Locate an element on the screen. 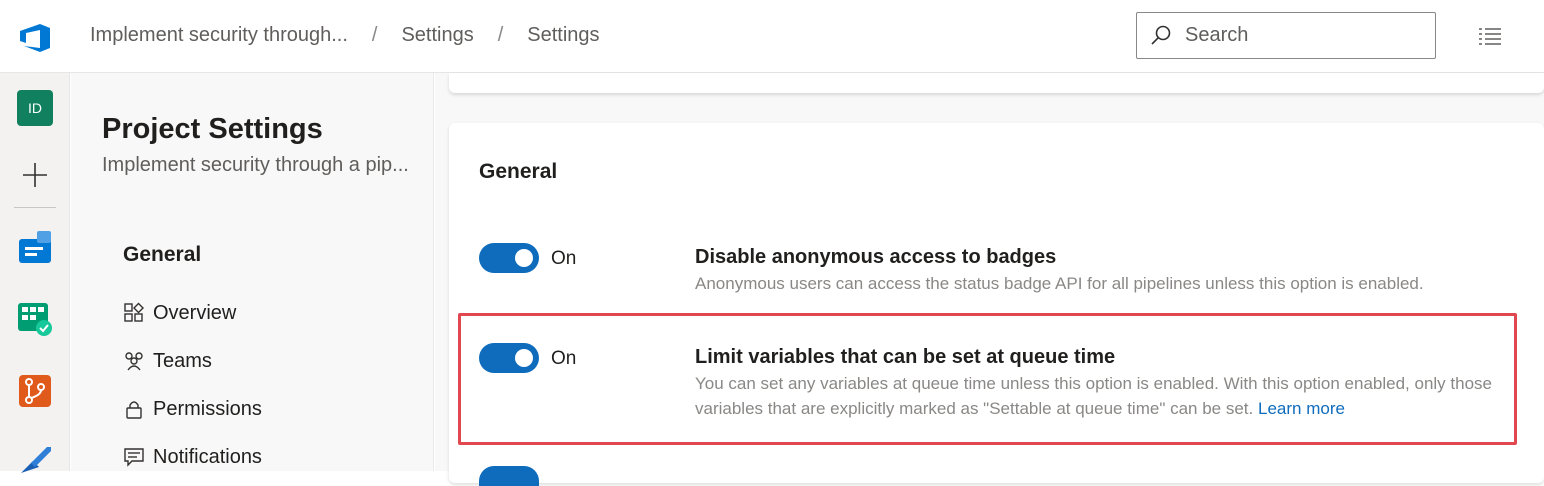 This screenshot has height=486, width=1544. search-icon is located at coordinates (1161, 35).